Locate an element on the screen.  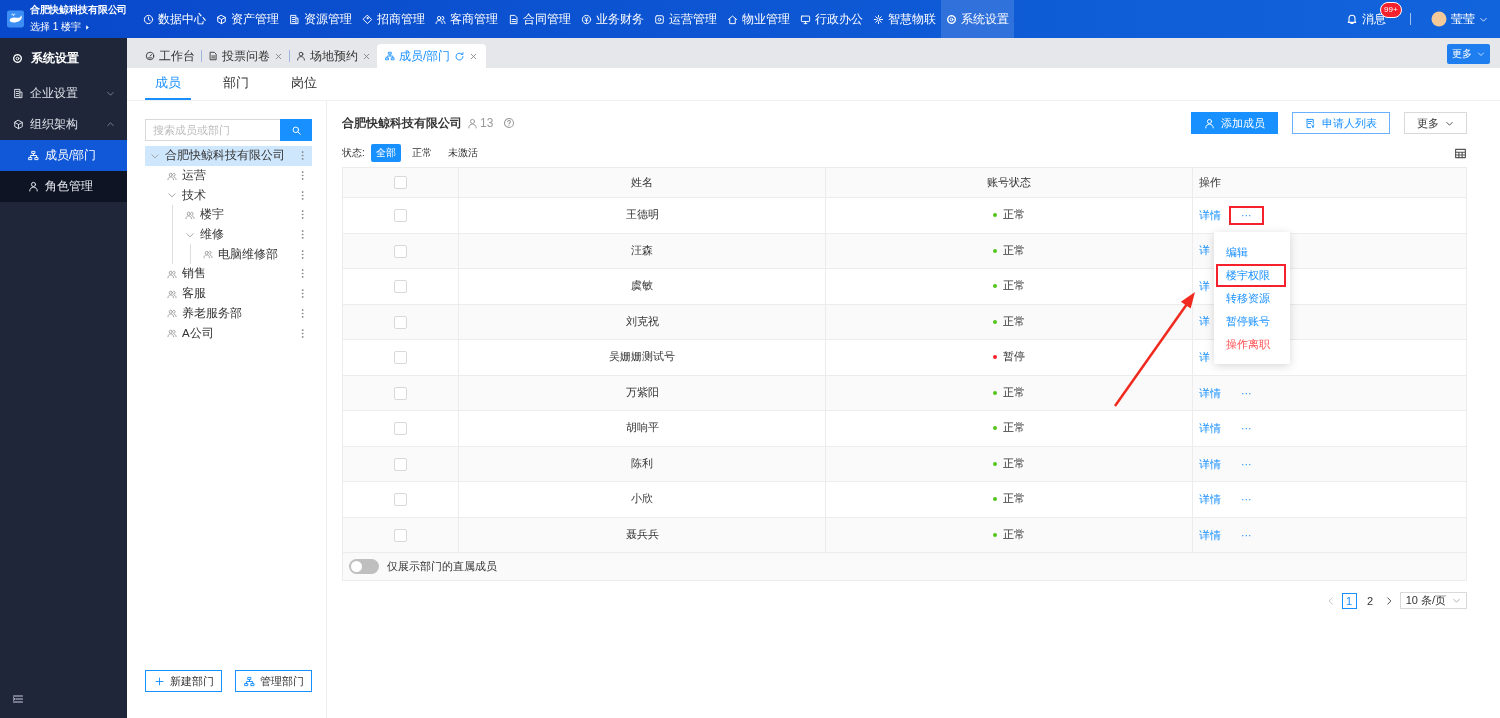
sidebar-item: 角色管理 is located at coordinates (63, 186).